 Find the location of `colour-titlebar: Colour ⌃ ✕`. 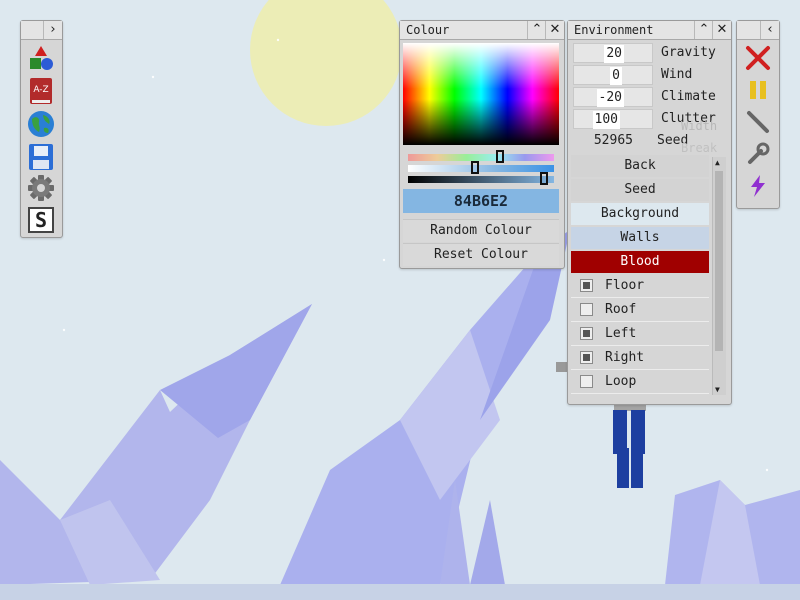

colour-titlebar: Colour ⌃ ✕ is located at coordinates (482, 30).